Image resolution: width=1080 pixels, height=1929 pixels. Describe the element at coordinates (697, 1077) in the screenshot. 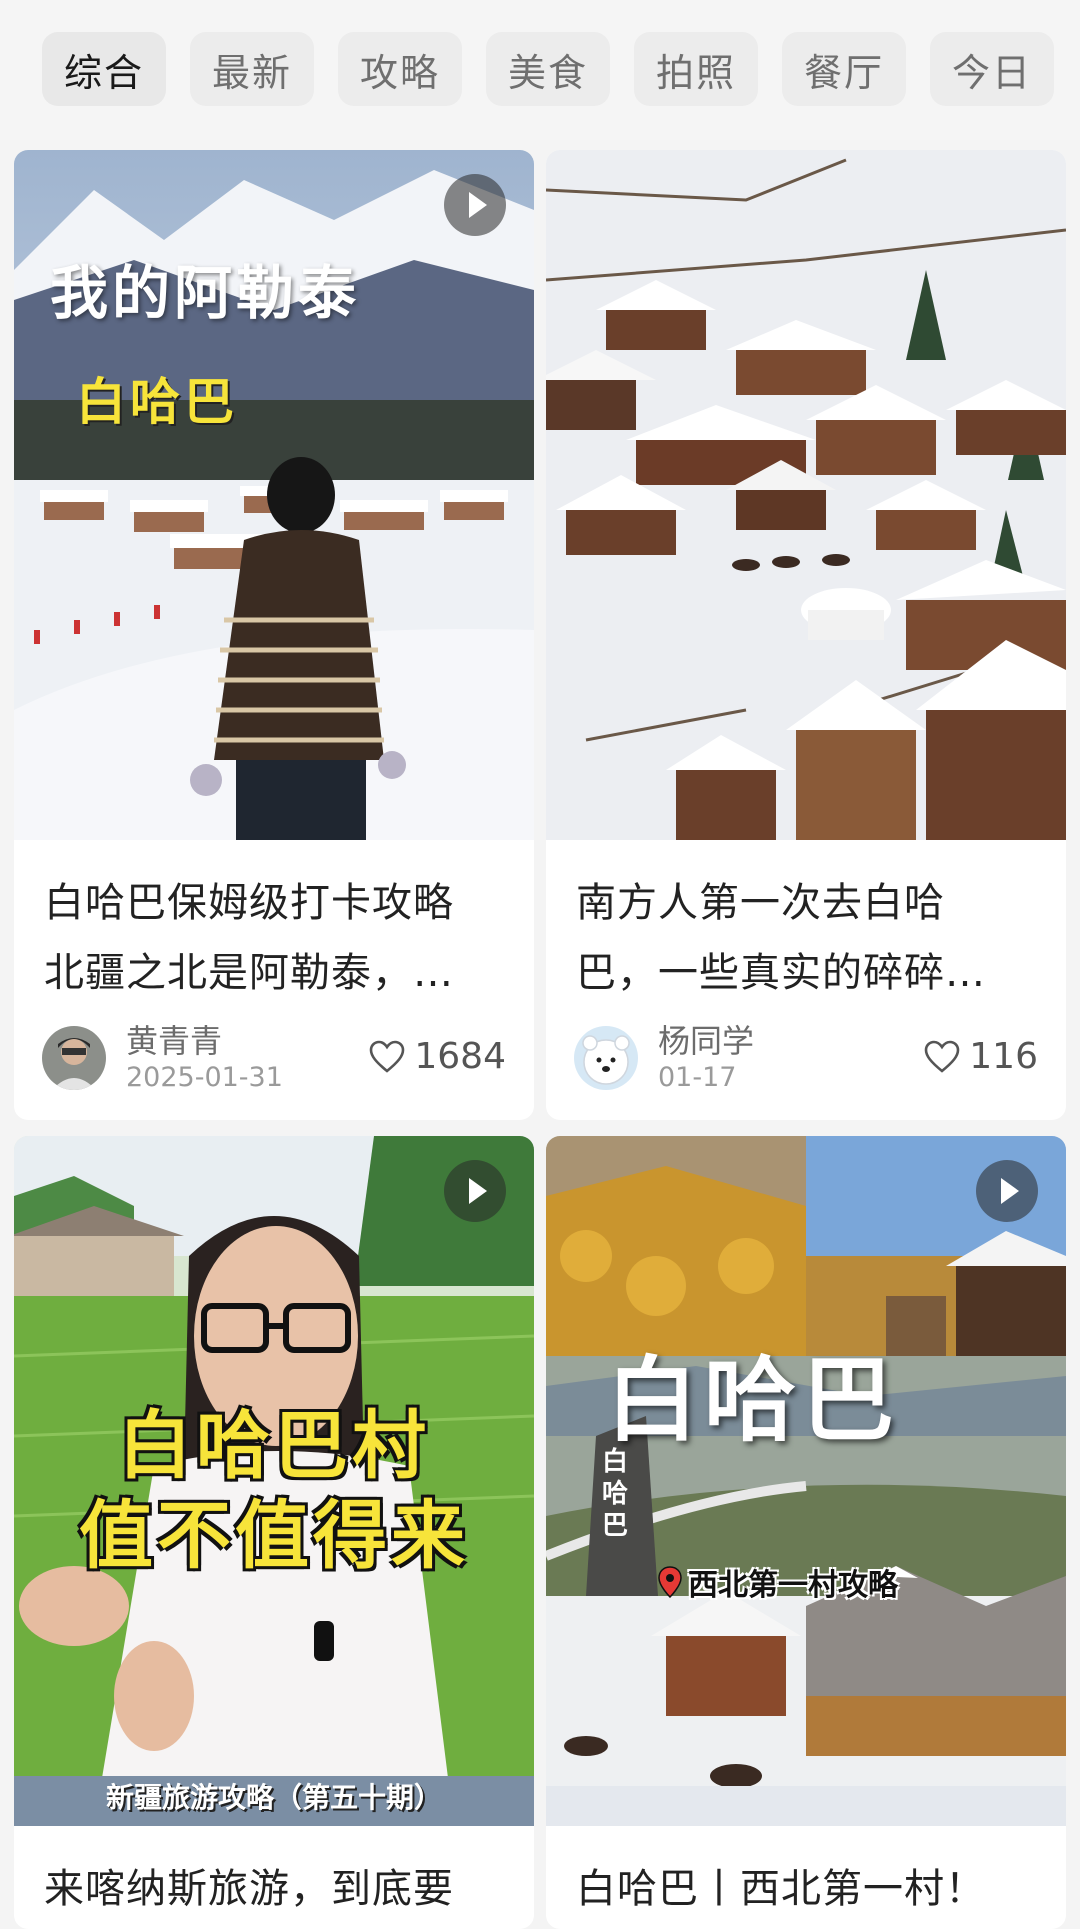

I see `post-date: 01-17` at that location.